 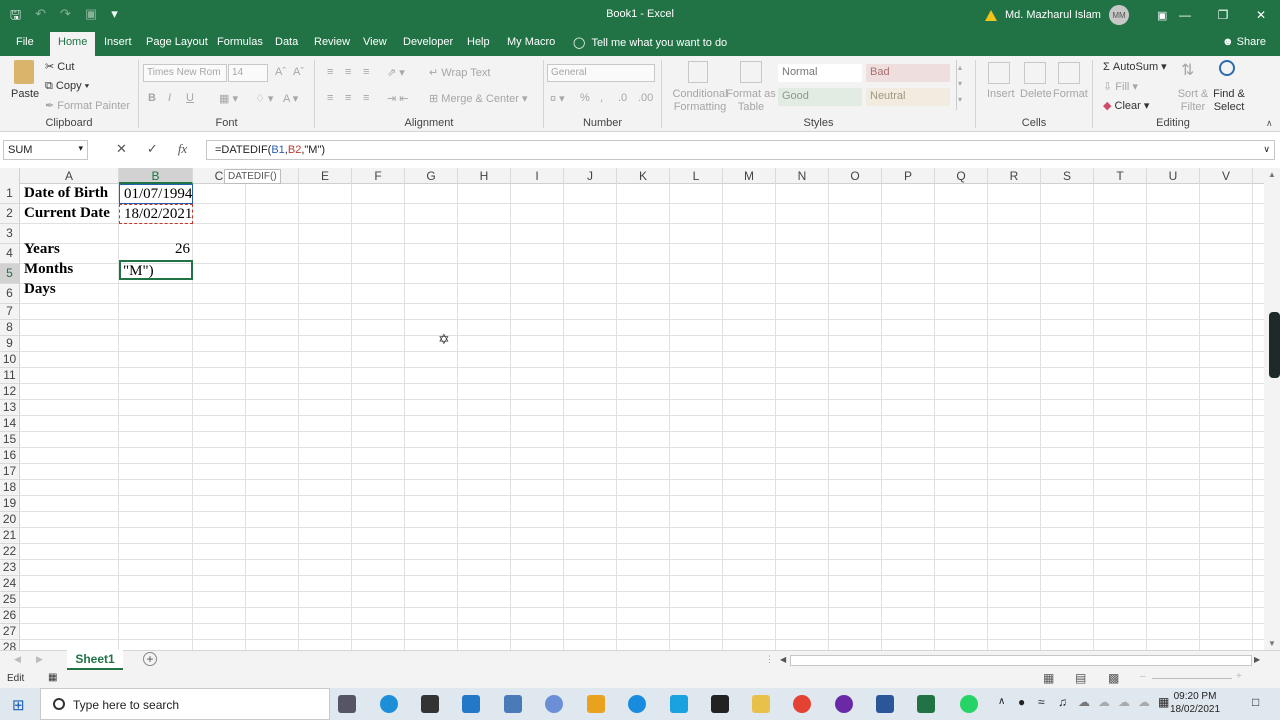 I want to click on format-painter-button: ✒ Format Painter, so click(x=87, y=105).